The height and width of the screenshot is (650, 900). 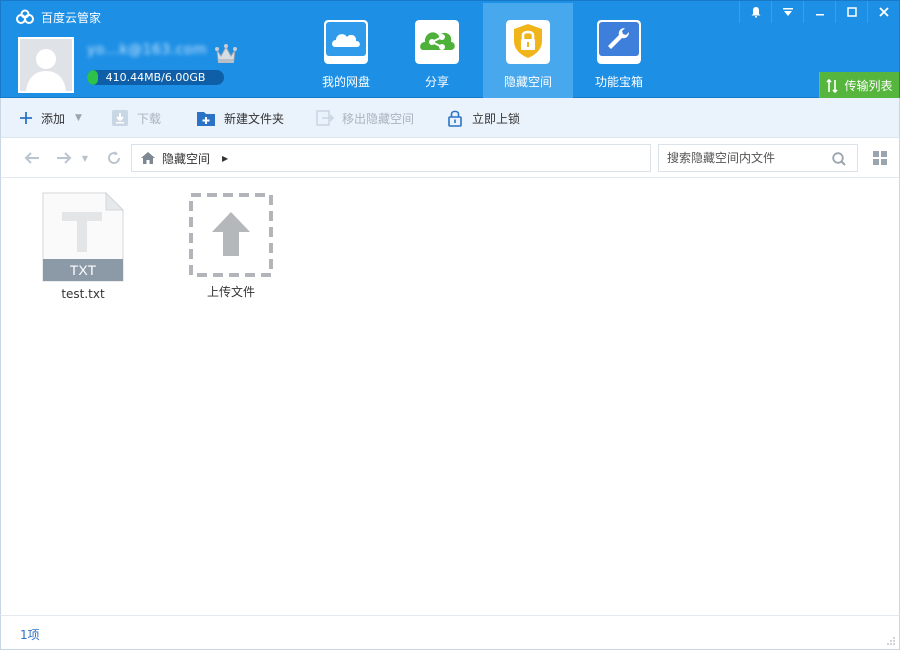 What do you see at coordinates (832, 85) in the screenshot?
I see `transfer-arrows-icon` at bounding box center [832, 85].